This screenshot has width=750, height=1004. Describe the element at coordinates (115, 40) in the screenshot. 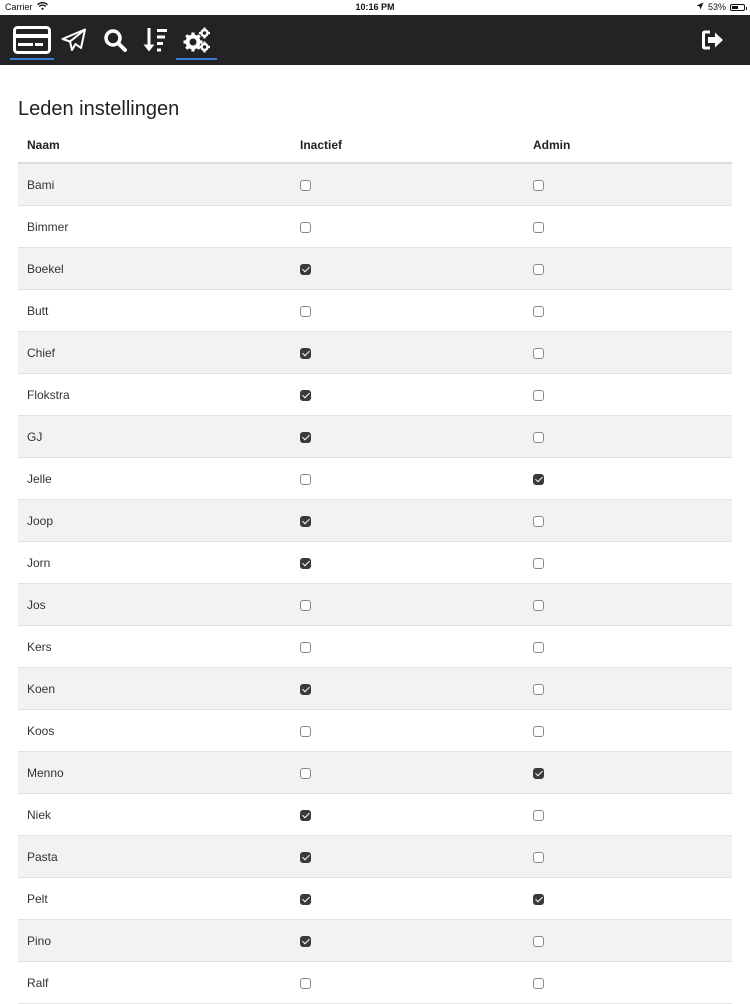

I see `nav-search` at that location.